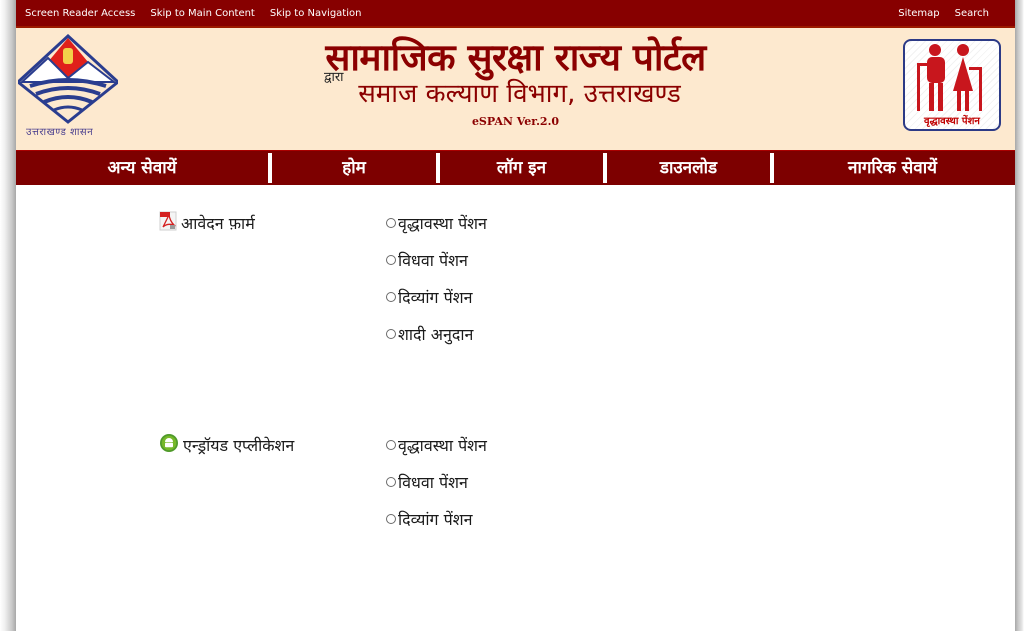  I want to click on app-option-widow-pension: विधवा पेंशन, so click(427, 482).